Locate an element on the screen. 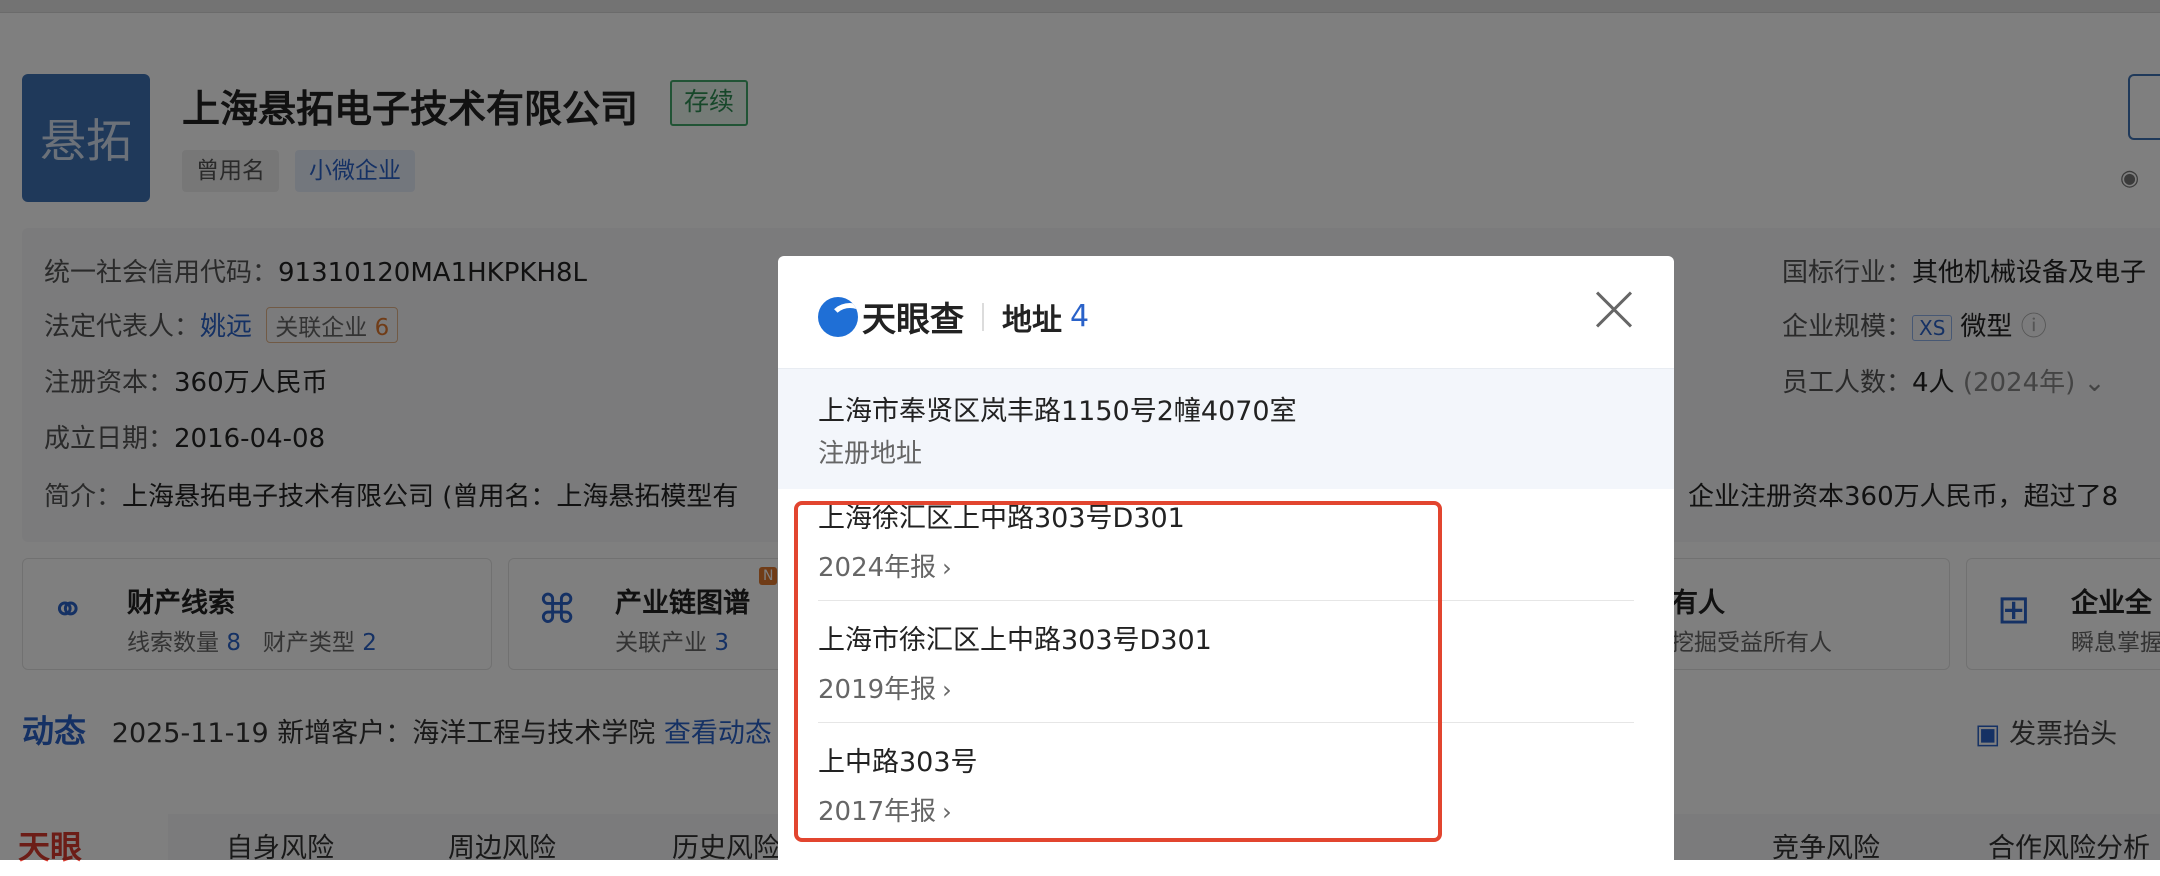 This screenshot has width=2160, height=876. modal-header: 天眼查 地址 4 is located at coordinates (1226, 312).